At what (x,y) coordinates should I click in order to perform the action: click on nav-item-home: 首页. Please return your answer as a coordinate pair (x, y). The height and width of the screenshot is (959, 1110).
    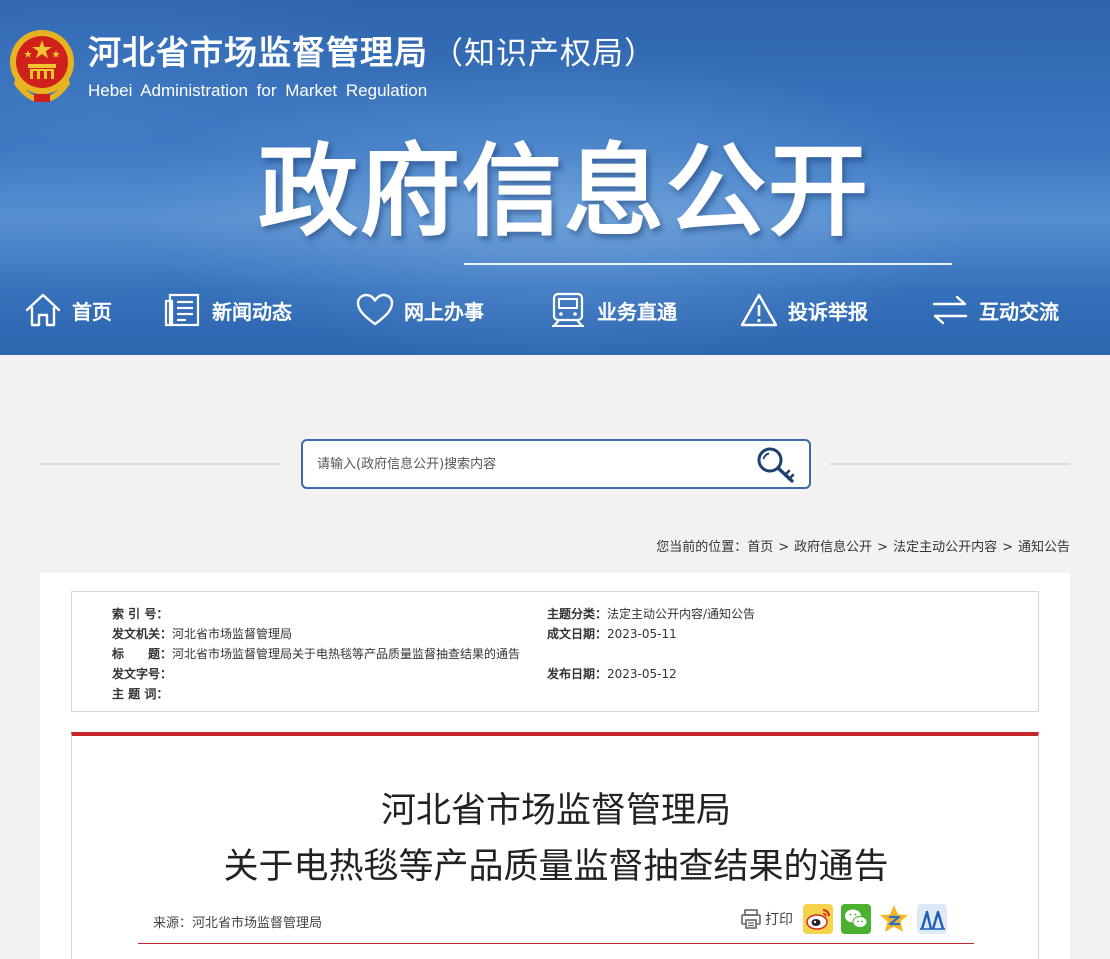
    Looking at the image, I should click on (68, 310).